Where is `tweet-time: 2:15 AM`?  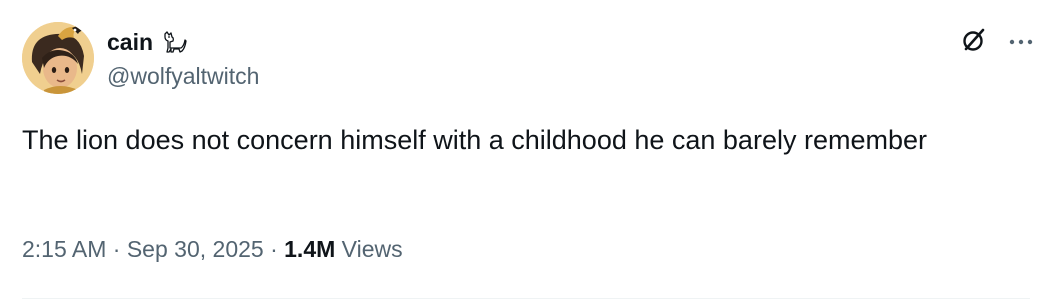 tweet-time: 2:15 AM is located at coordinates (64, 249).